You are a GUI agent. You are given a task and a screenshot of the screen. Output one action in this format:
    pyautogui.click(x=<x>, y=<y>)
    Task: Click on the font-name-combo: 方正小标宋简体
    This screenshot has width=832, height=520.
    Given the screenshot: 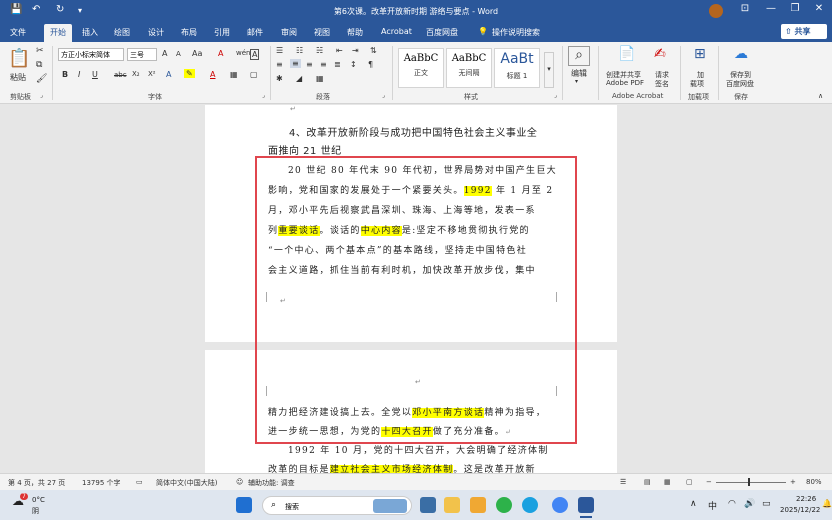 What is the action you would take?
    pyautogui.click(x=91, y=54)
    